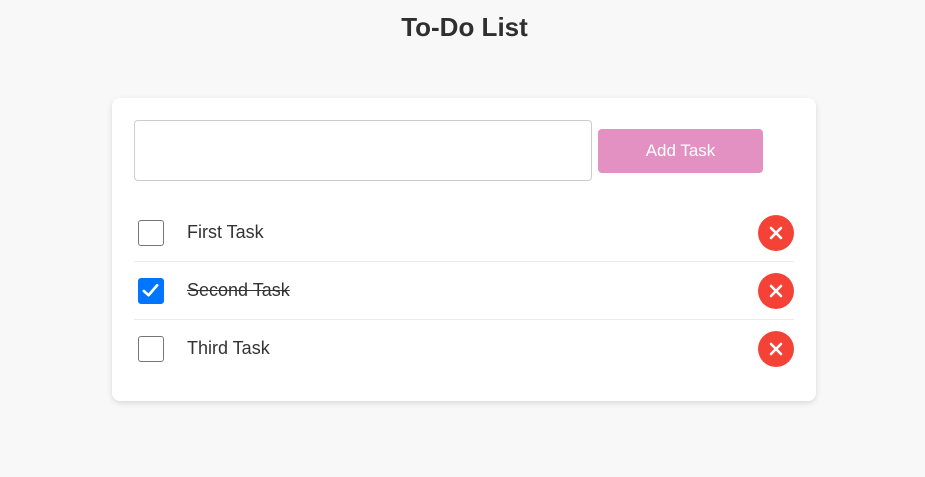 This screenshot has width=925, height=477. I want to click on add-task-button: Add Task, so click(680, 151).